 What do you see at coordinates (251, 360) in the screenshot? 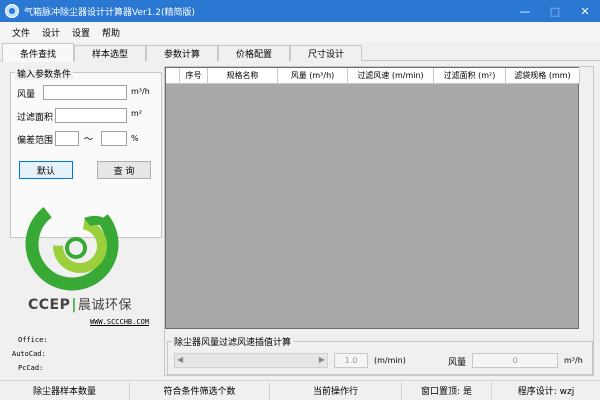
I see `speed-slider: ◀ ▶` at bounding box center [251, 360].